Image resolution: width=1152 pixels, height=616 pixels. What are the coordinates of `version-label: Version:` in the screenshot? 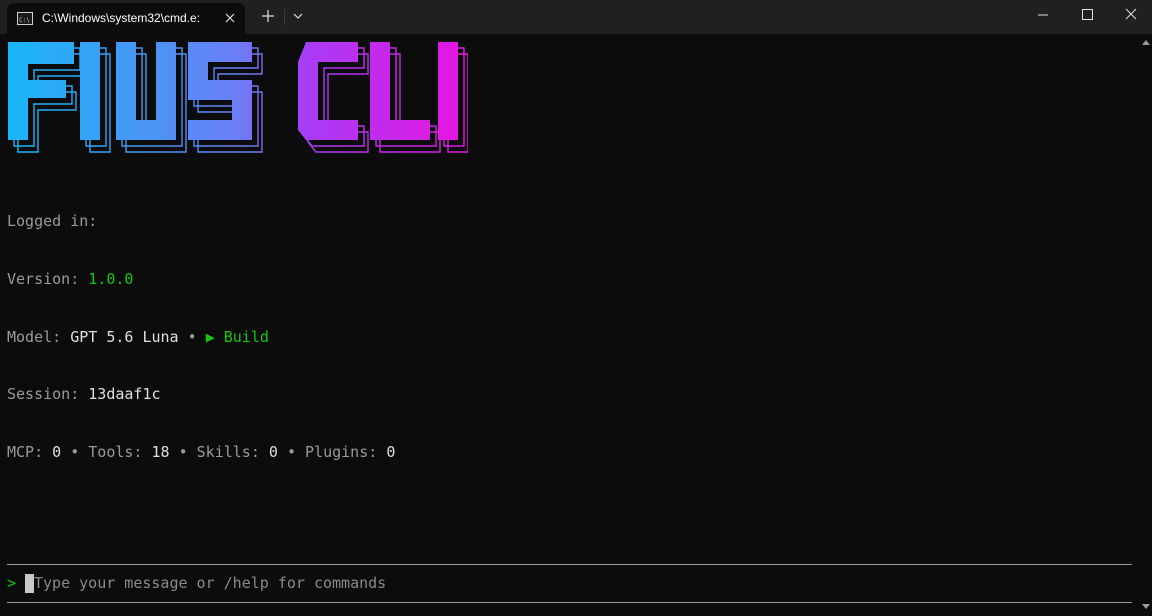 It's located at (43, 279).